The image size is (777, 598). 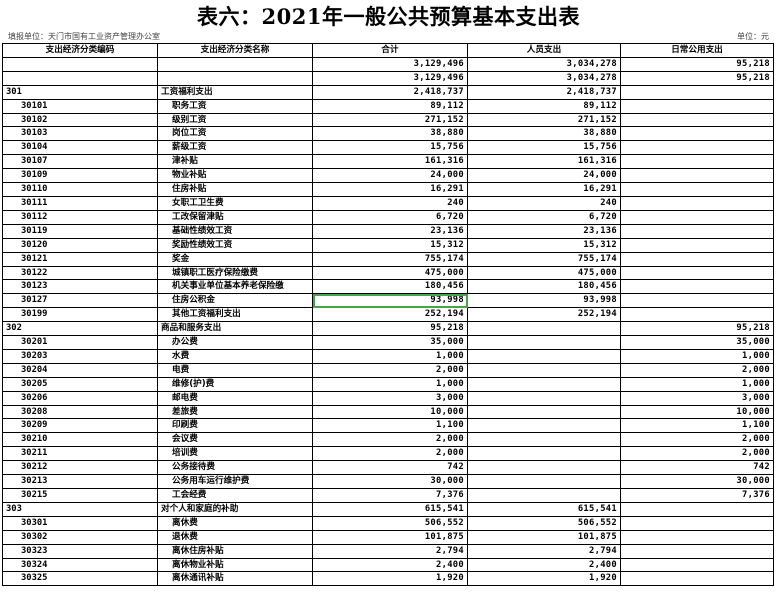 I want to click on name-cell: 差旅费, so click(x=235, y=412).